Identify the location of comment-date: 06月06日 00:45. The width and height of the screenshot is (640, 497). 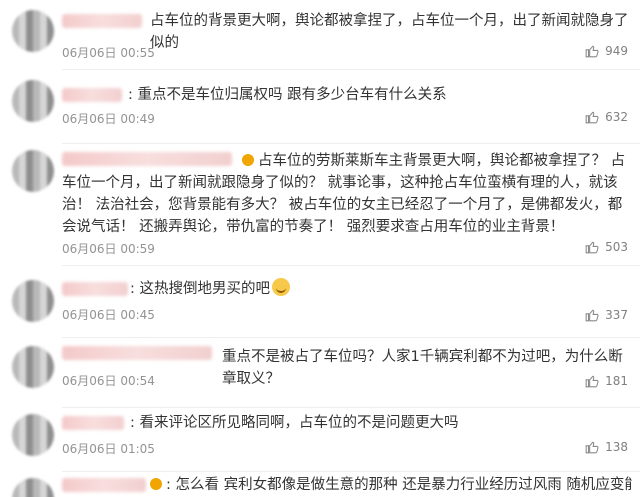
(108, 315).